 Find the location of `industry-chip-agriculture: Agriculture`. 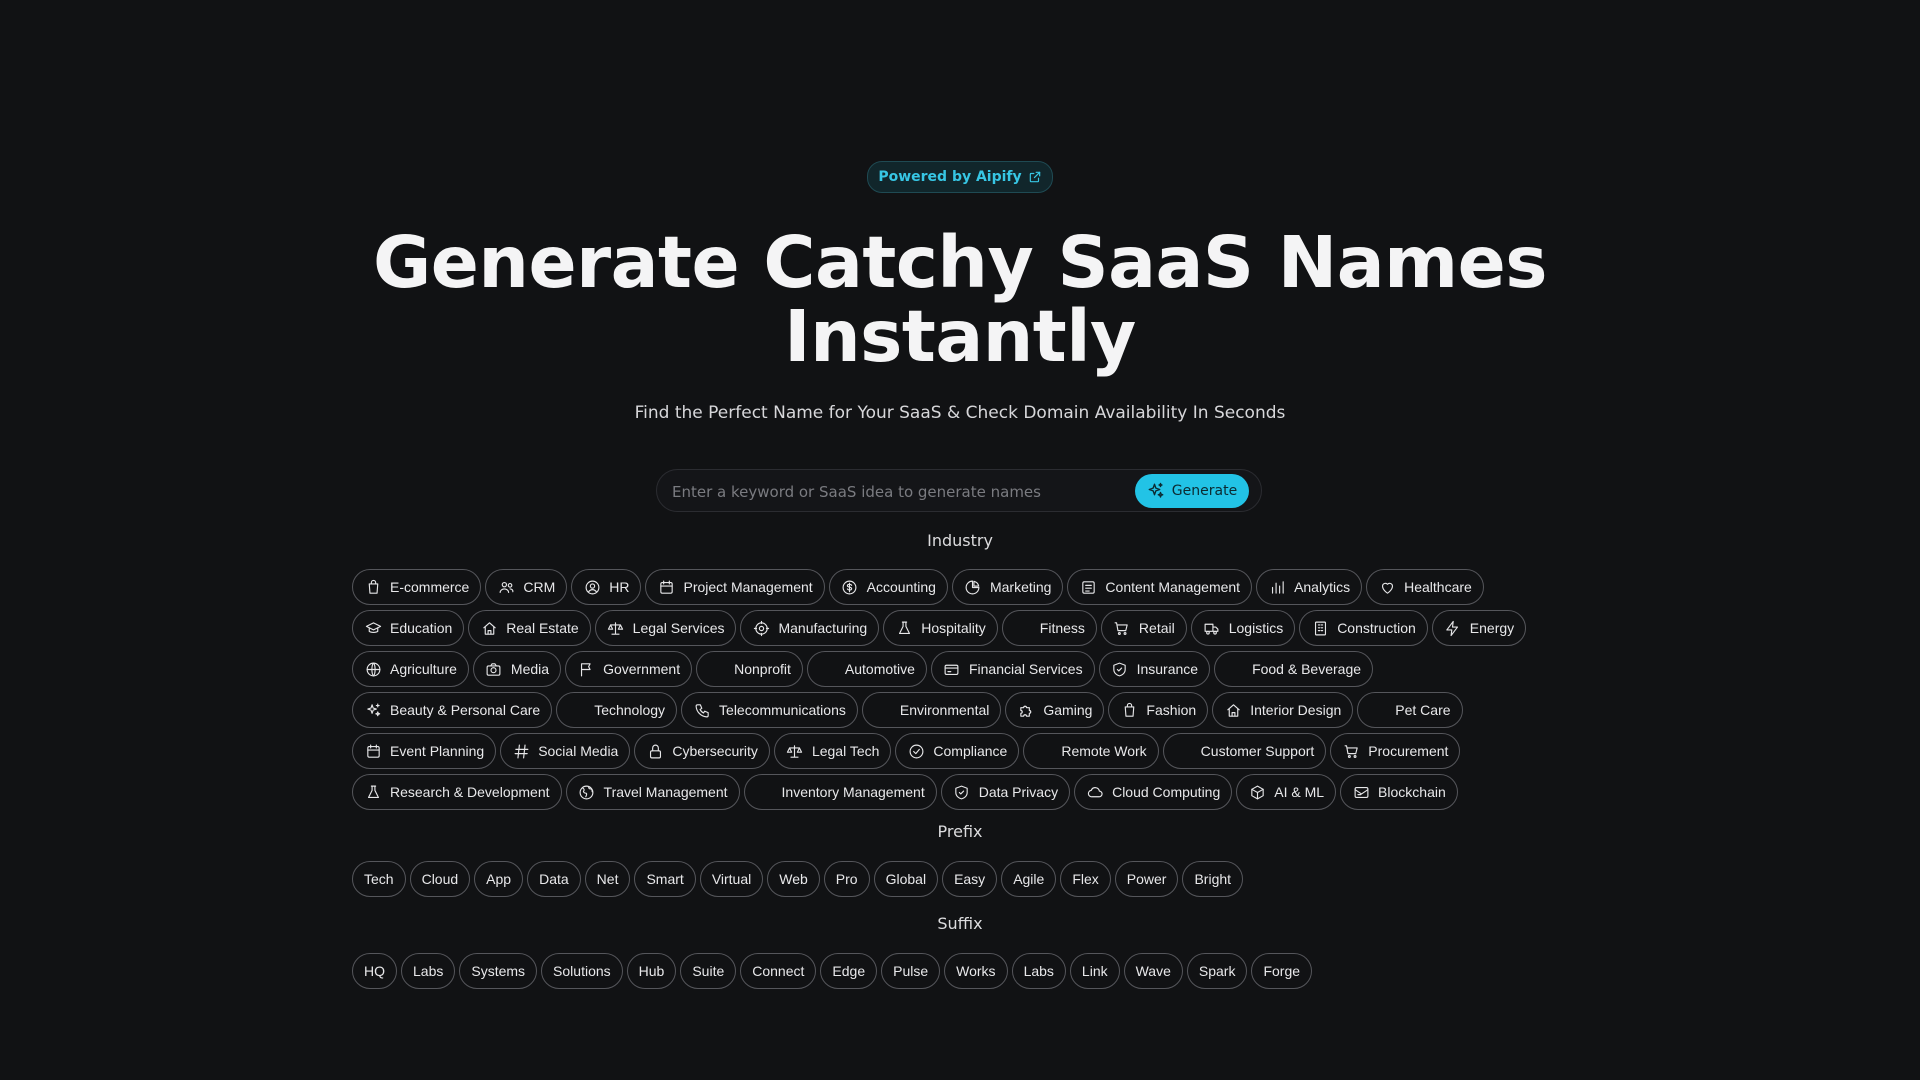

industry-chip-agriculture: Agriculture is located at coordinates (410, 669).